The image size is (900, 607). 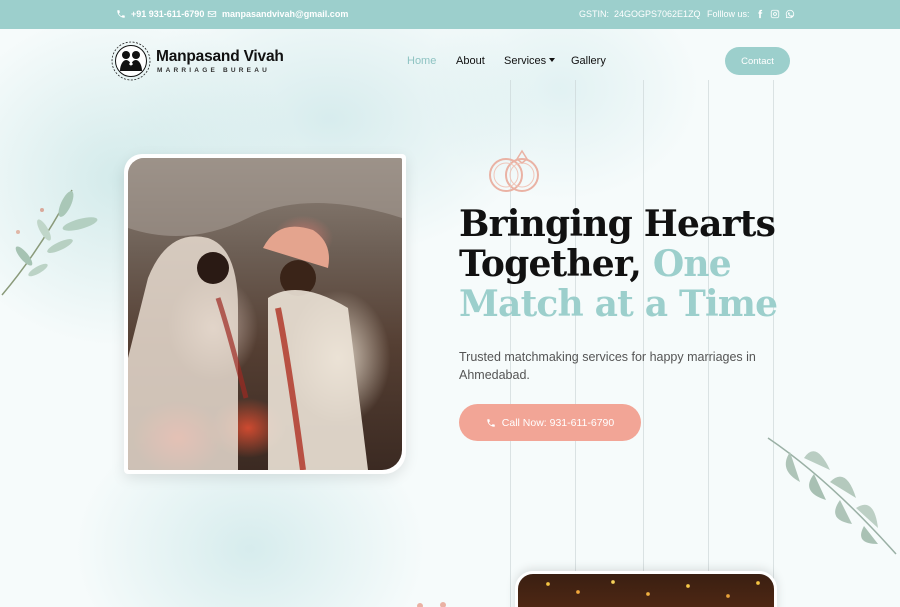 What do you see at coordinates (757, 61) in the screenshot?
I see `contact-button: Contact` at bounding box center [757, 61].